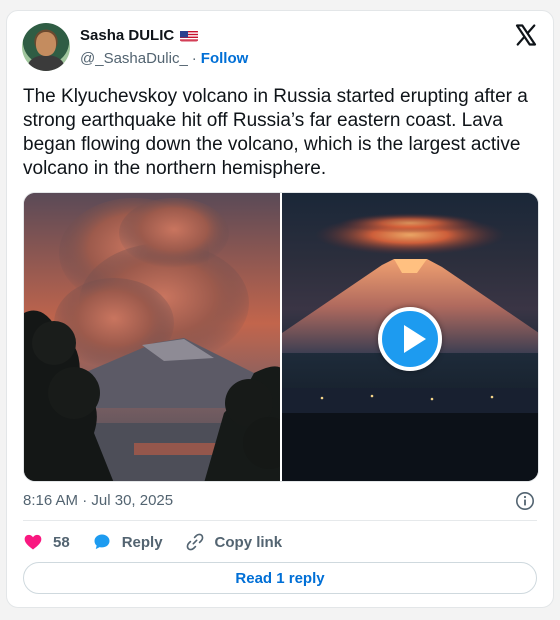 The height and width of the screenshot is (620, 560). What do you see at coordinates (142, 542) in the screenshot?
I see `reply-label: Reply` at bounding box center [142, 542].